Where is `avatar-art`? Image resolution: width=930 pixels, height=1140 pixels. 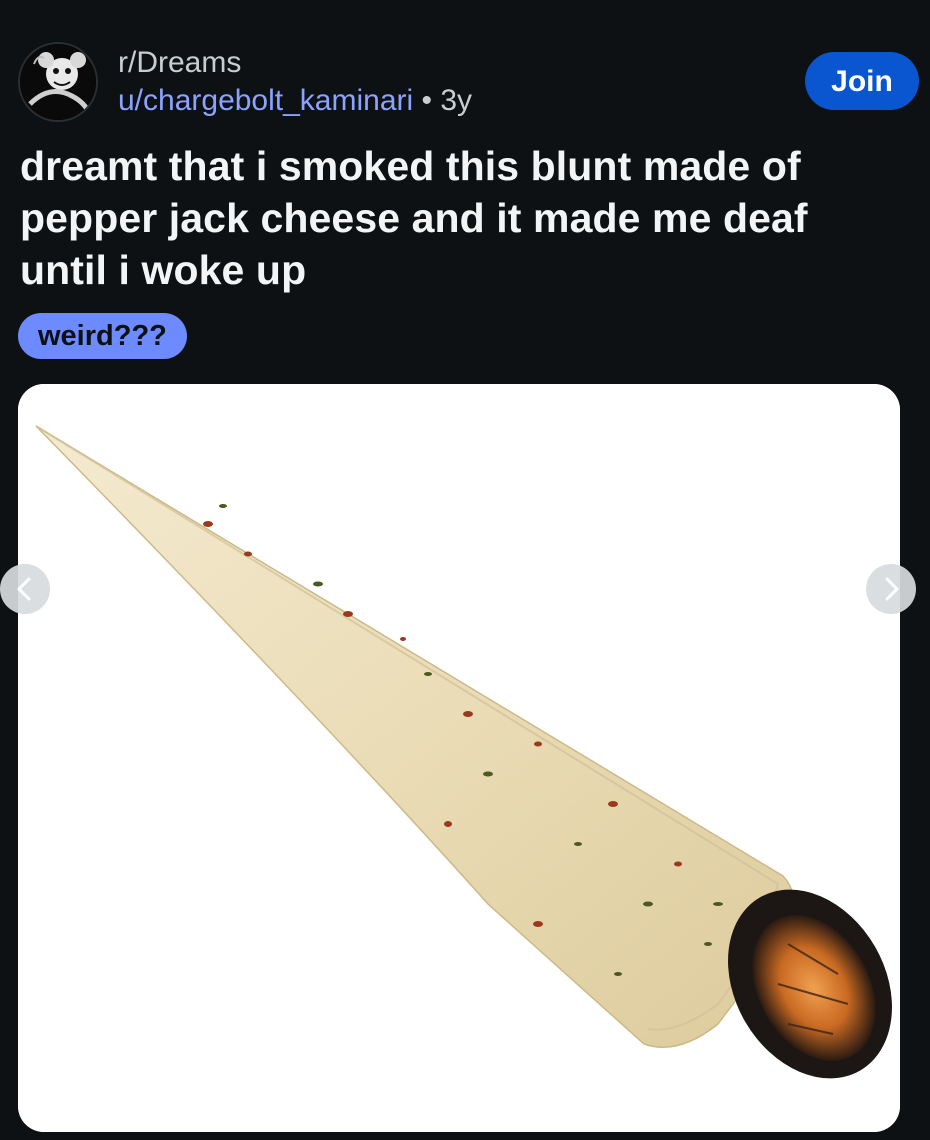
avatar-art is located at coordinates (58, 82).